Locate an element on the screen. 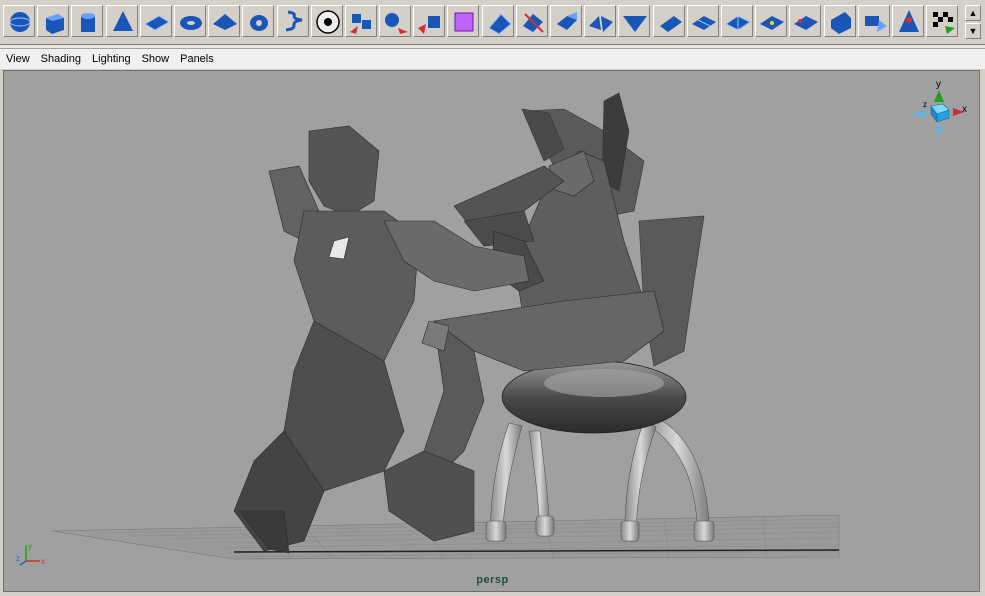  polygon-plane-icon is located at coordinates (155, 21).